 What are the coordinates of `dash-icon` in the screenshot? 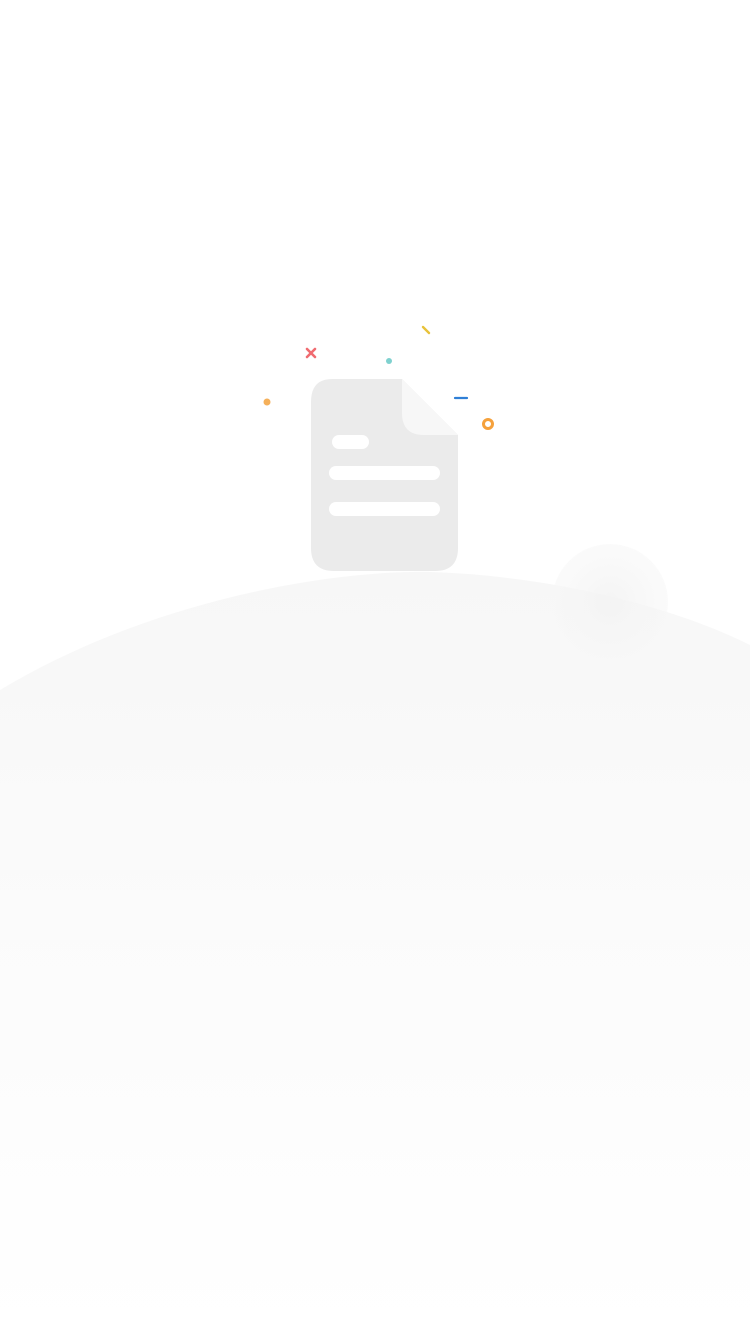 It's located at (426, 330).